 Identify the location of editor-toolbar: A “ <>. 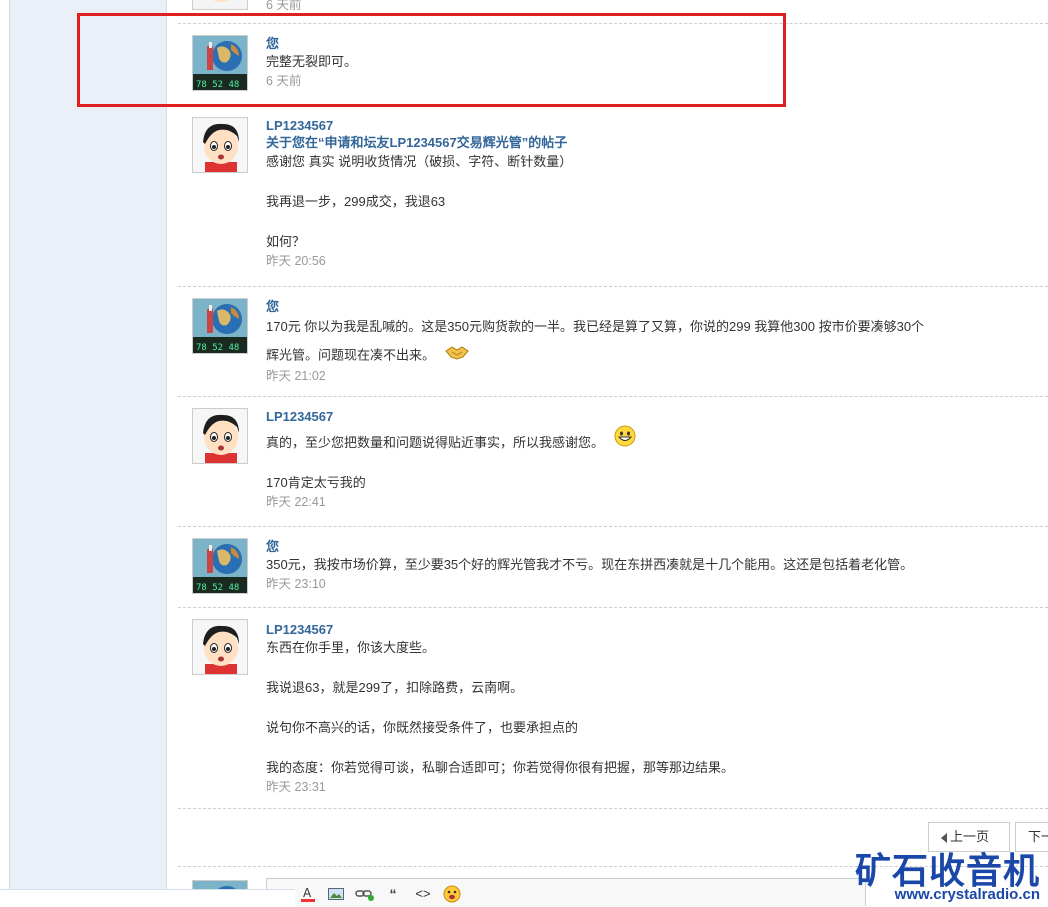
(566, 892).